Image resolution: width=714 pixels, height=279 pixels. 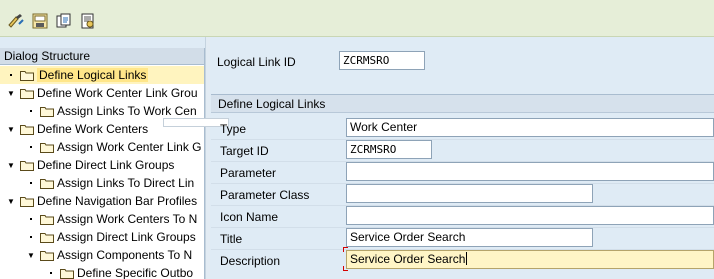 I want to click on tree-node: ▼ Define Navigation Bar Profiles, so click(x=105, y=201).